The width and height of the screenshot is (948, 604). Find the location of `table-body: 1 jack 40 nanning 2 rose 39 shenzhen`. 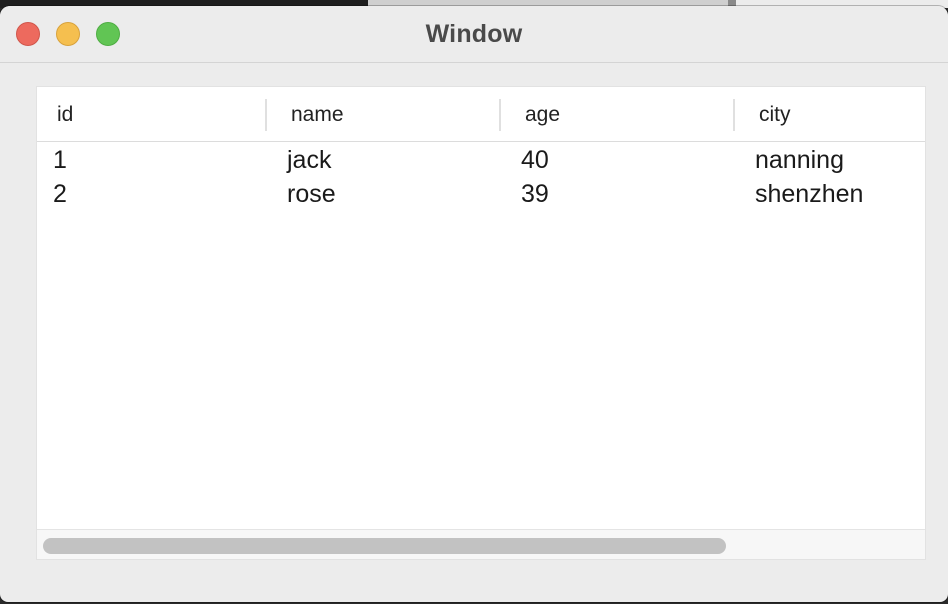

table-body: 1 jack 40 nanning 2 rose 39 shenzhen is located at coordinates (481, 177).